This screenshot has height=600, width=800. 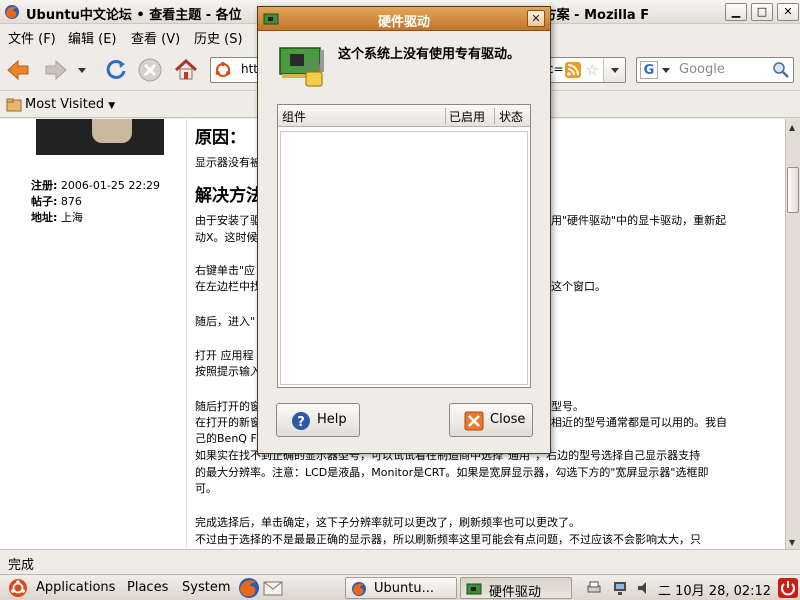 I want to click on history-dropdown-icon, so click(x=82, y=70).